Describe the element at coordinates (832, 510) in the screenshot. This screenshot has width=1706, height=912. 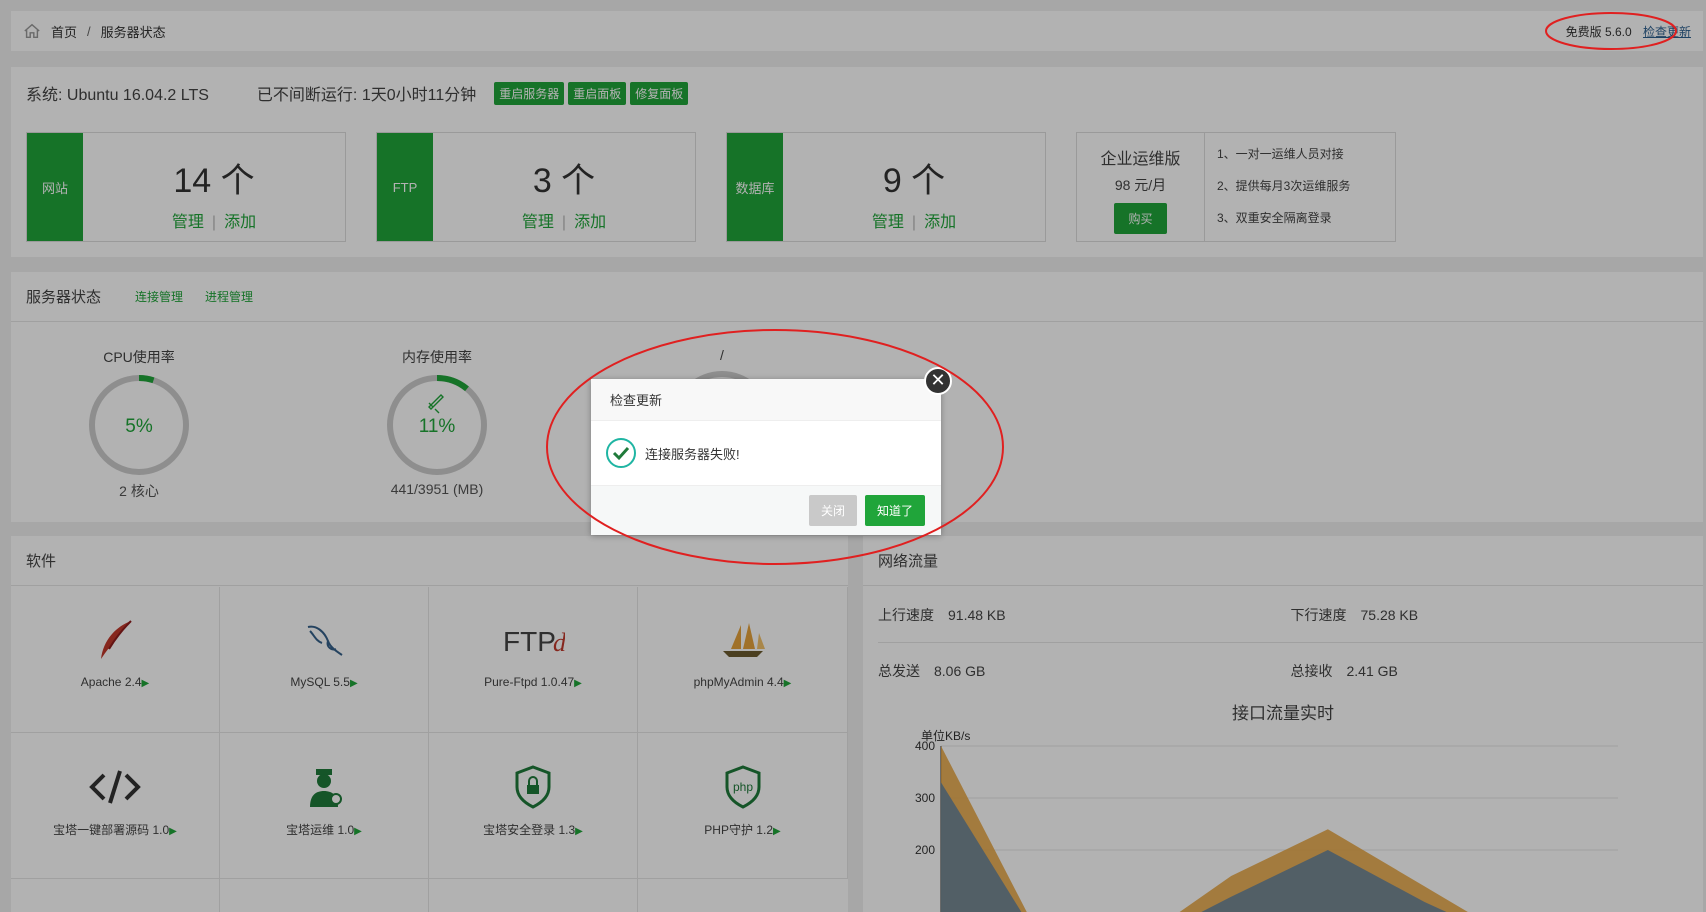
I see `close-button: 关闭` at that location.